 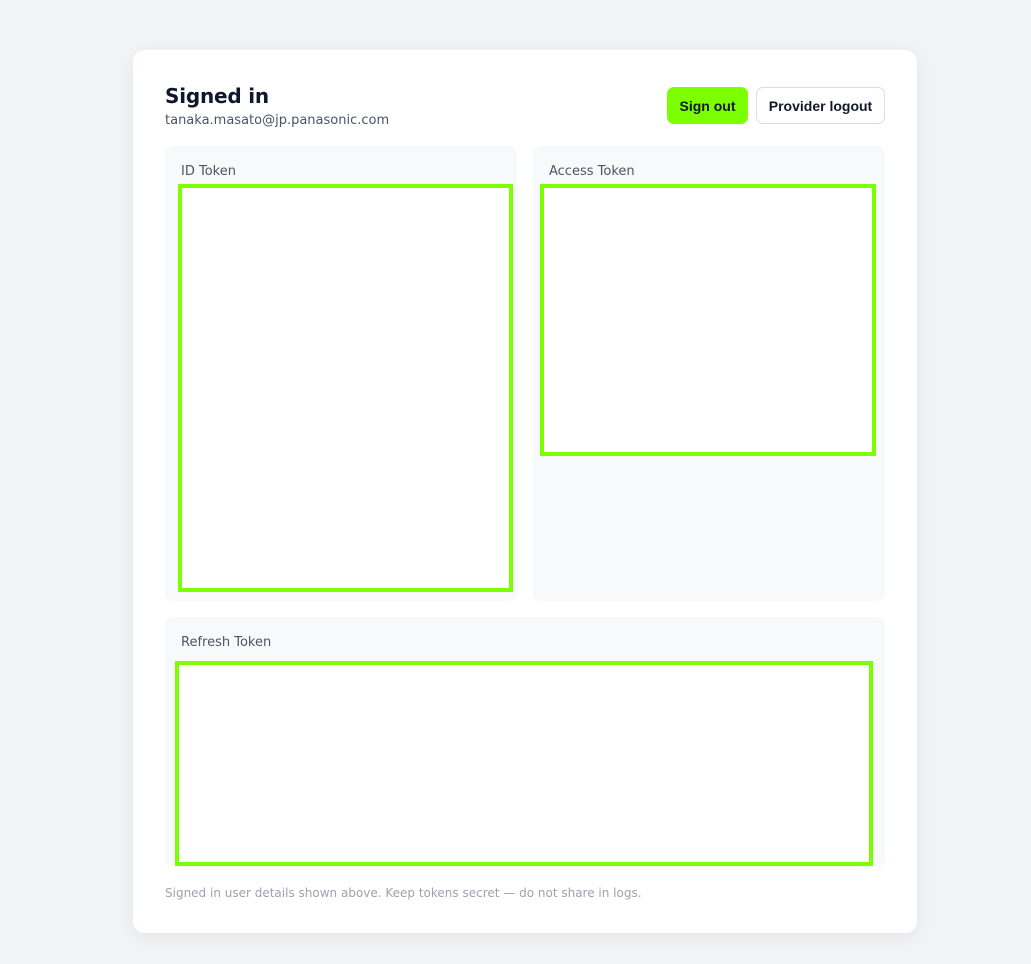 What do you see at coordinates (707, 105) in the screenshot?
I see `sign-out-button: Sign out` at bounding box center [707, 105].